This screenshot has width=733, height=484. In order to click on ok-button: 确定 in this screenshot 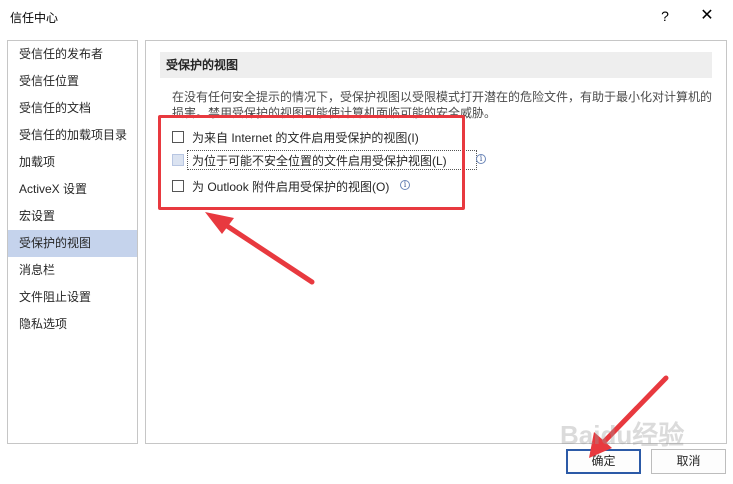, I will do `click(603, 461)`.